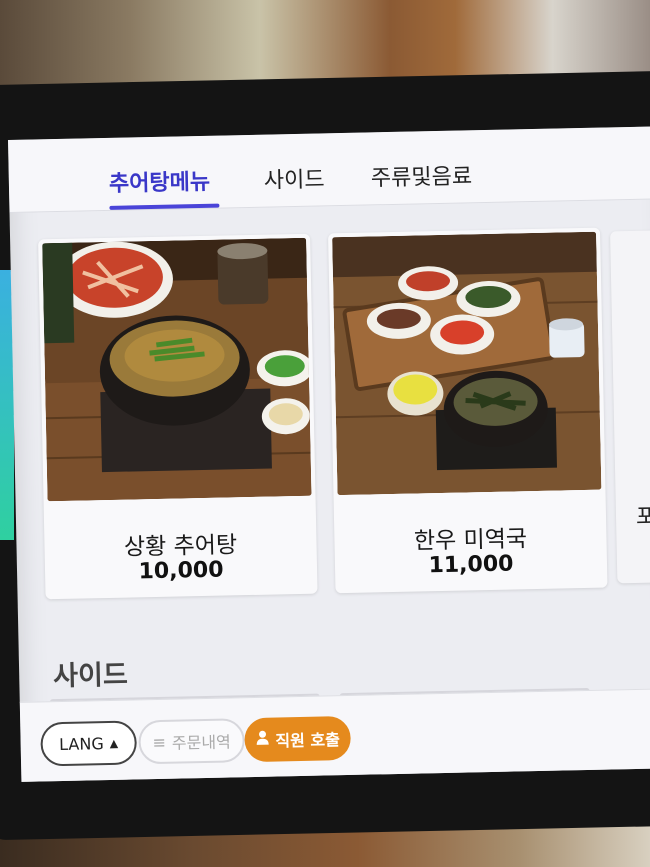  Describe the element at coordinates (114, 743) in the screenshot. I see `caret-up-icon: ▲` at that location.